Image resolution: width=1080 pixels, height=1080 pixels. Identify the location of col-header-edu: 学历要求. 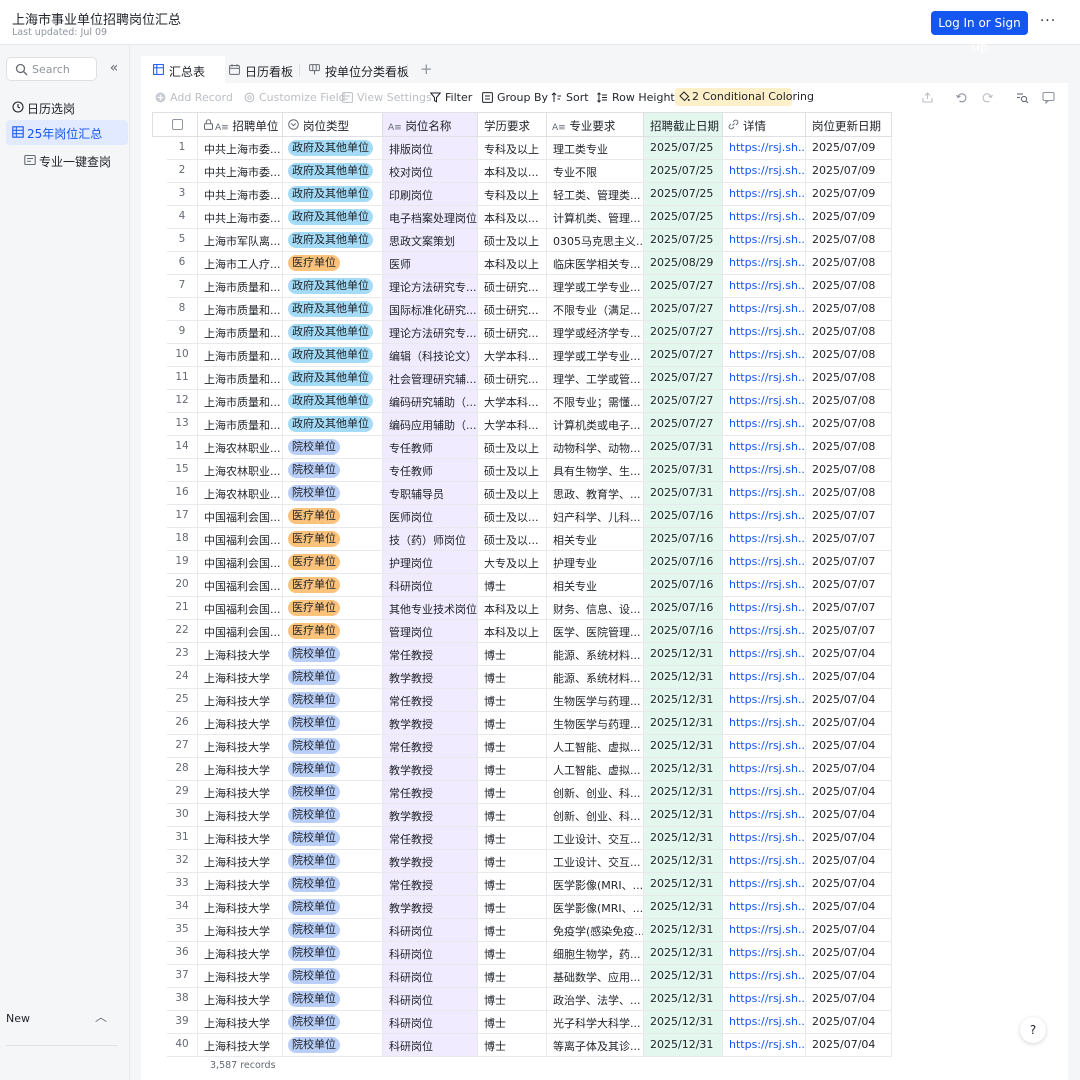
(512, 124).